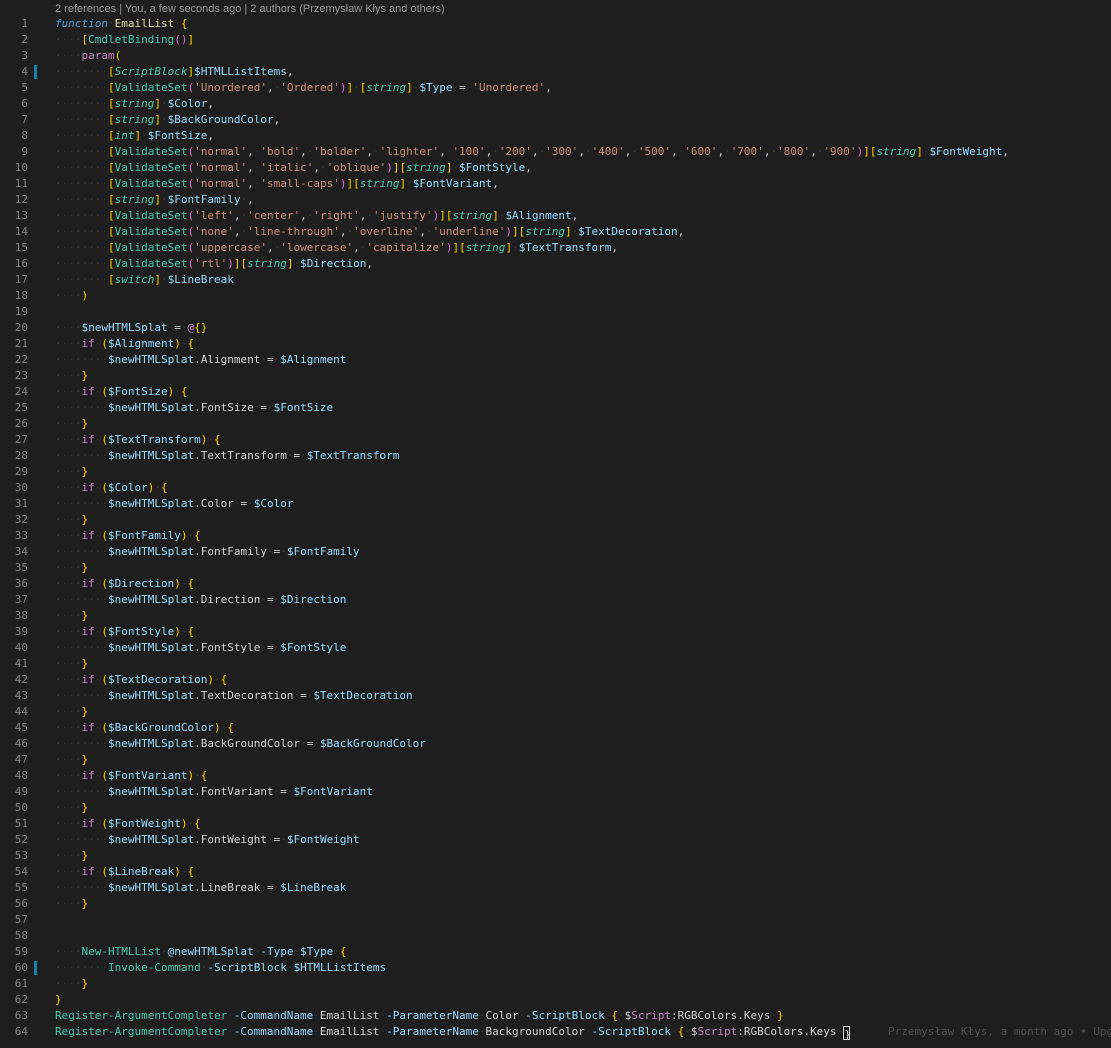 This screenshot has height=1048, width=1111. What do you see at coordinates (141, 680) in the screenshot?
I see `line-code: ····if·($TextDecoration)·{` at bounding box center [141, 680].